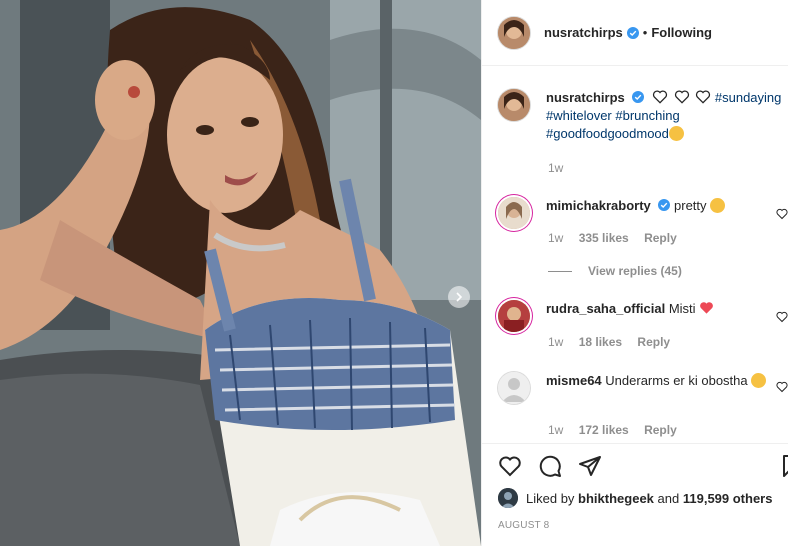 This screenshot has height=546, width=788. What do you see at coordinates (574, 380) in the screenshot?
I see `commenter-username: misme64` at bounding box center [574, 380].